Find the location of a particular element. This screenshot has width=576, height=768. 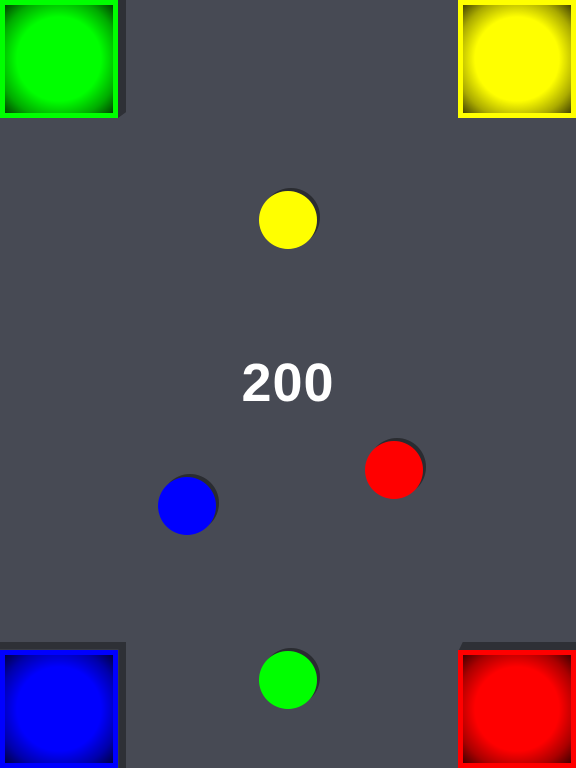

green-corner-box is located at coordinates (59, 59).